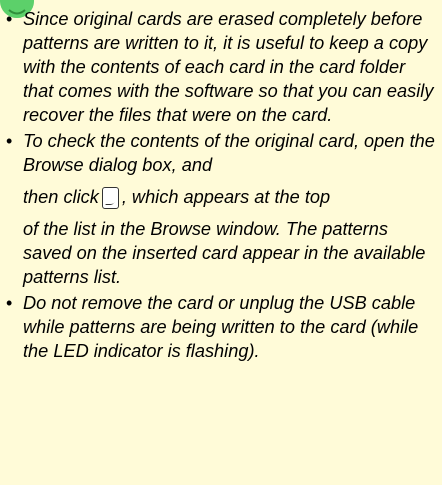 The image size is (442, 485). I want to click on note-text-with-button: then click , which appears at the top, so click(230, 197).